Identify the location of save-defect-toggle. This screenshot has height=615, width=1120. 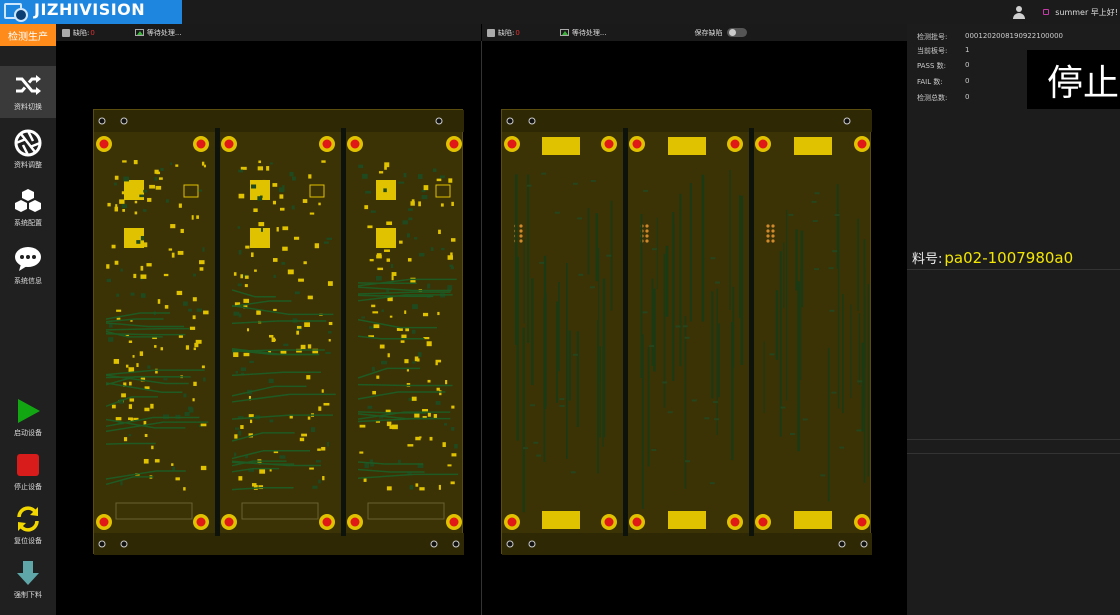
(736, 32).